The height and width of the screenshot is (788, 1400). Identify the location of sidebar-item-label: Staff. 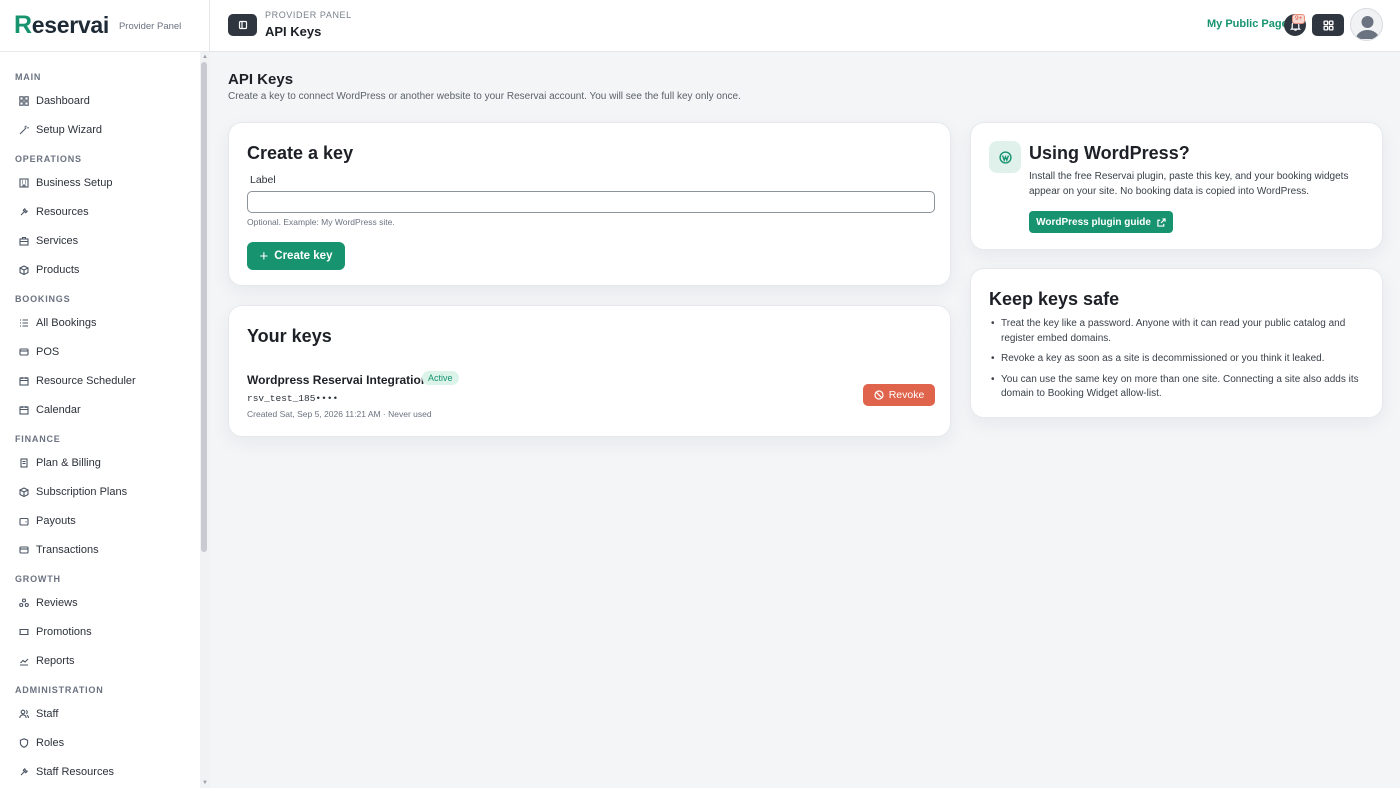
(47, 713).